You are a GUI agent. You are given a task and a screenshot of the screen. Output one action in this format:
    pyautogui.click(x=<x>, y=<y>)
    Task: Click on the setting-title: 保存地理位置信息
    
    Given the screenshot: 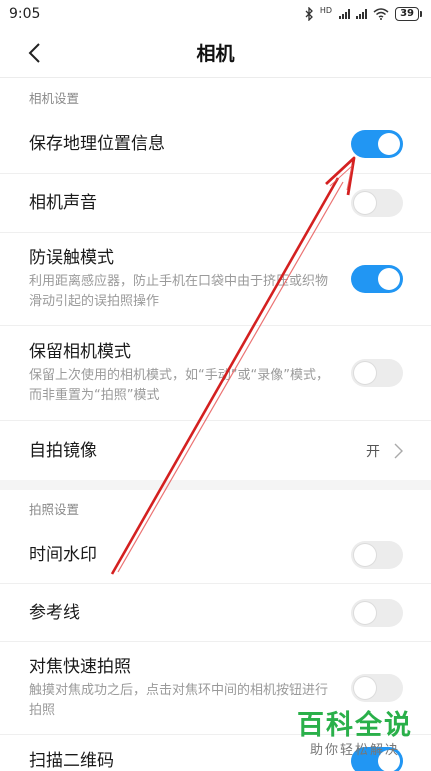 What is the action you would take?
    pyautogui.click(x=97, y=144)
    